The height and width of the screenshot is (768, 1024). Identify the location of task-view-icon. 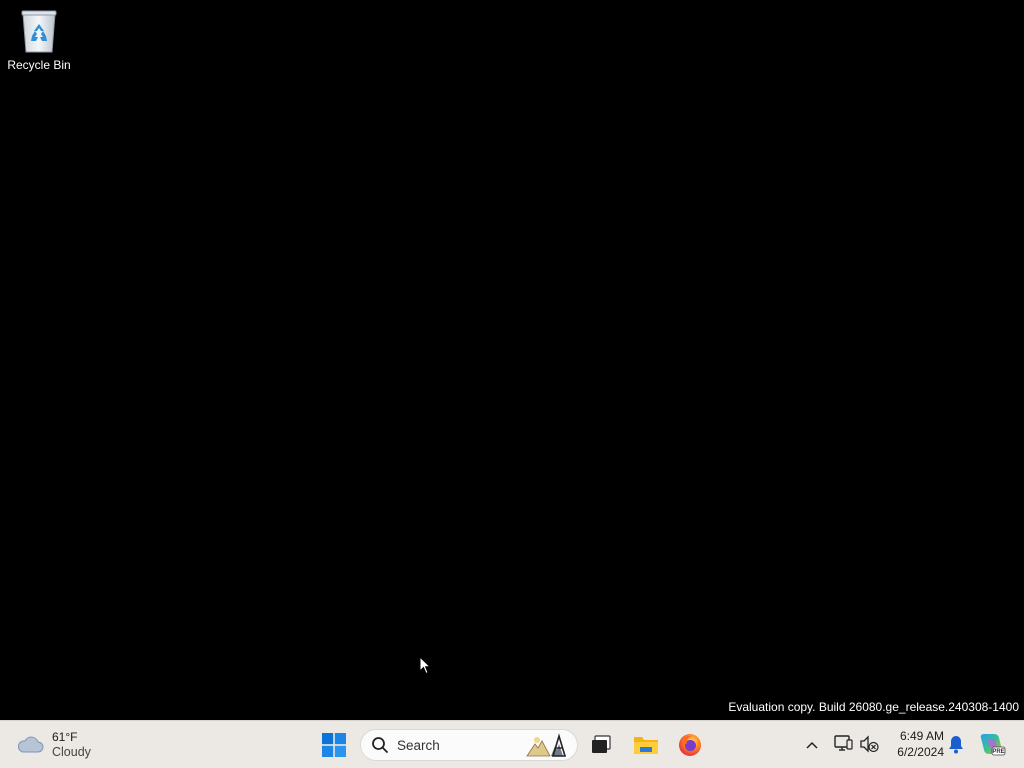
(601, 744).